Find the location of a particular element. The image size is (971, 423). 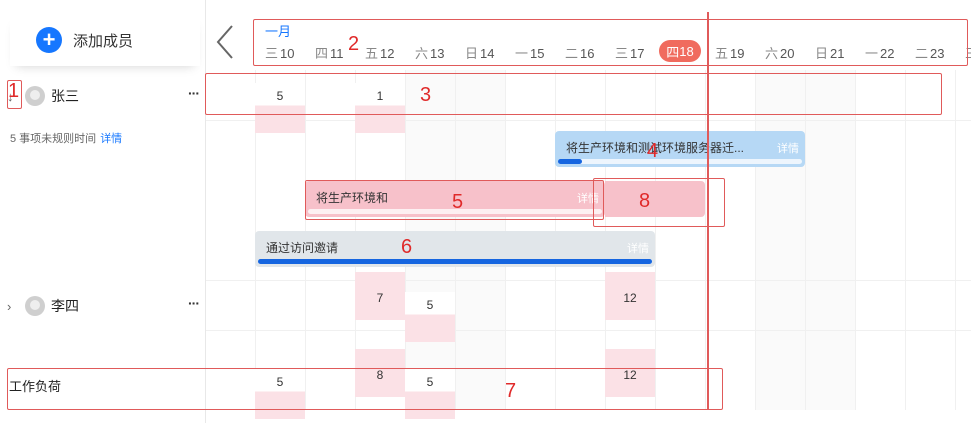

chevron-left-icon is located at coordinates (227, 42).